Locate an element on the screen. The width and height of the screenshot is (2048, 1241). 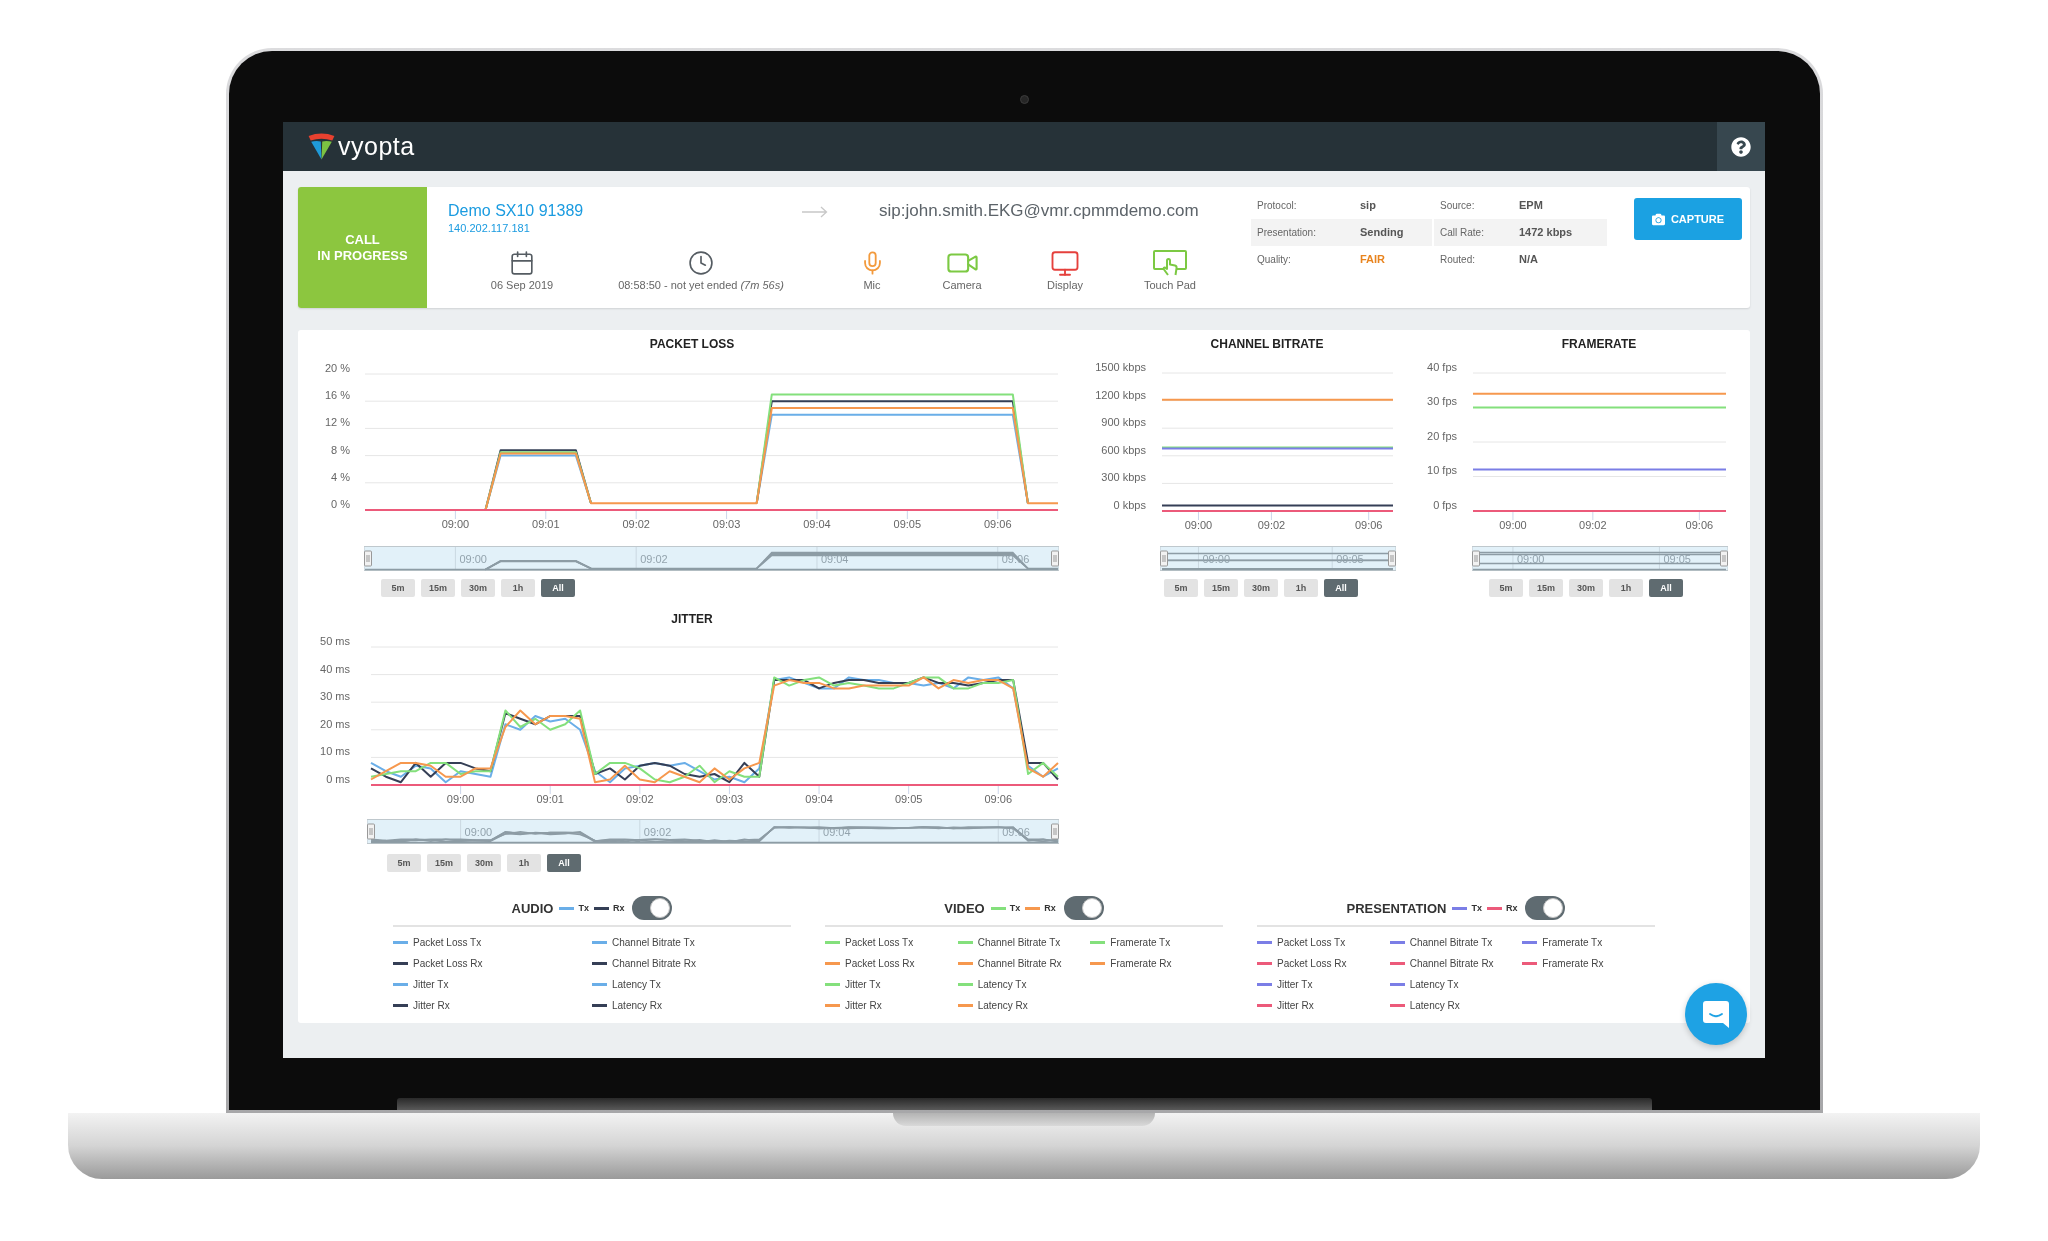
y-axis-label: 20 % is located at coordinates (337, 367).